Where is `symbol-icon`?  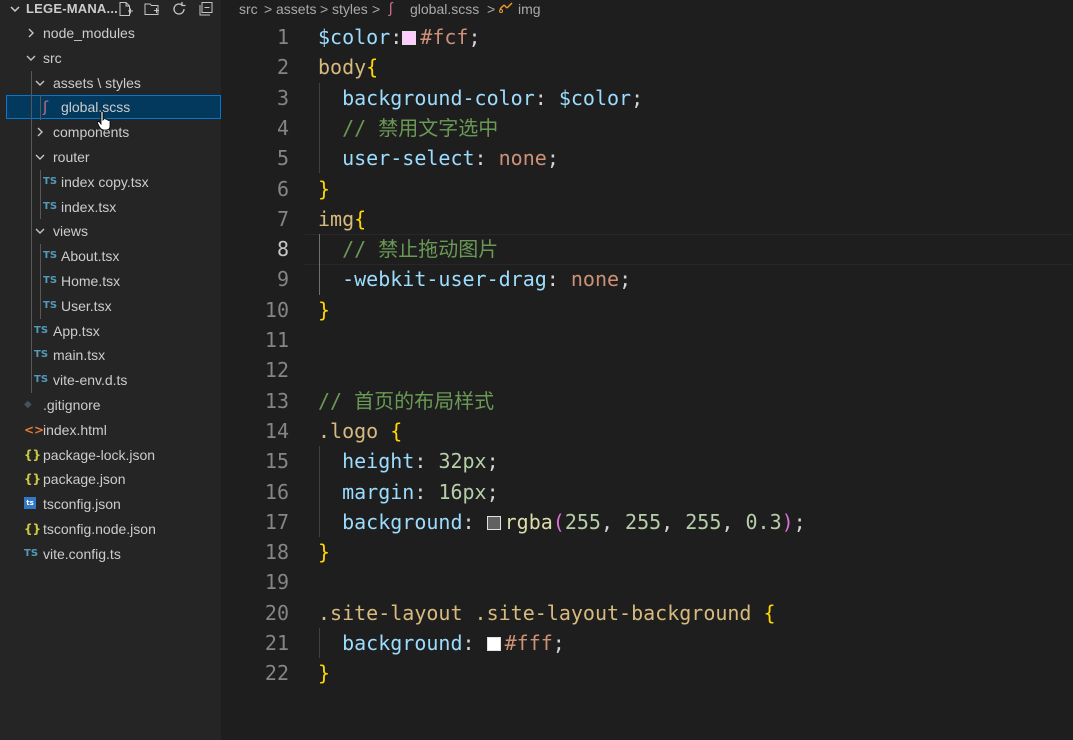 symbol-icon is located at coordinates (506, 9).